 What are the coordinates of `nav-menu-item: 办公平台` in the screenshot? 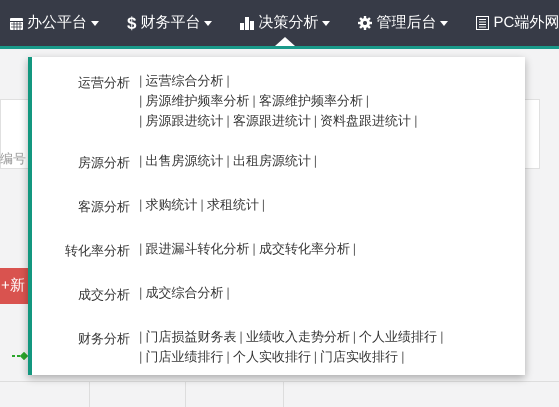 It's located at (54, 23).